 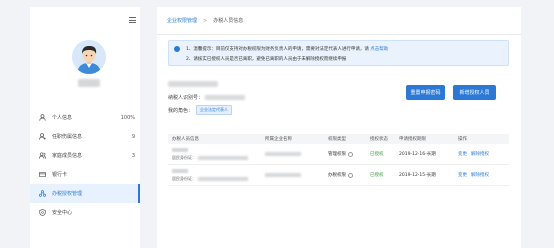 I want to click on sidebar-item-label: 银行卡, so click(x=60, y=175).